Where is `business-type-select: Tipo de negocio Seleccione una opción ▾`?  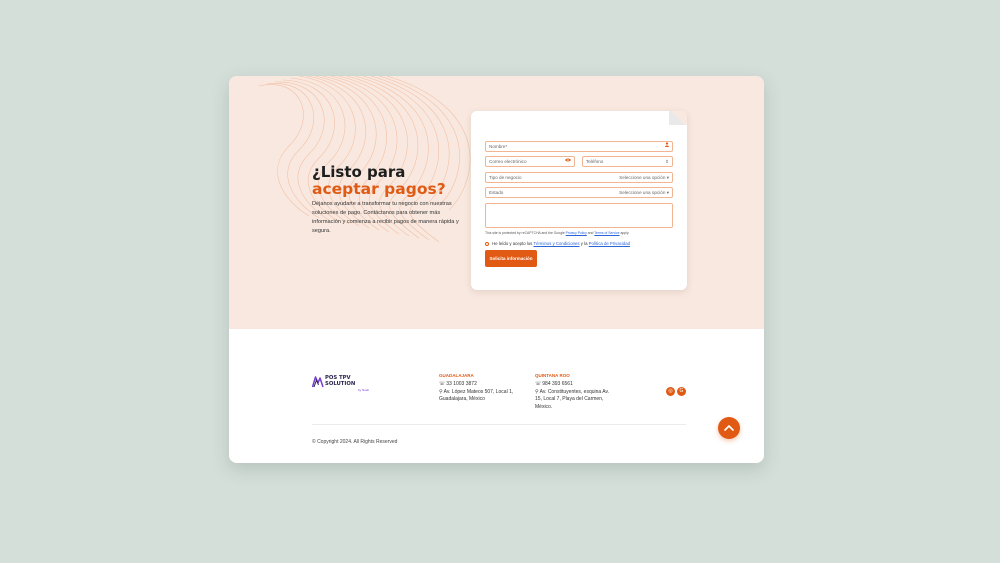
business-type-select: Tipo de negocio Seleccione una opción ▾ is located at coordinates (579, 177).